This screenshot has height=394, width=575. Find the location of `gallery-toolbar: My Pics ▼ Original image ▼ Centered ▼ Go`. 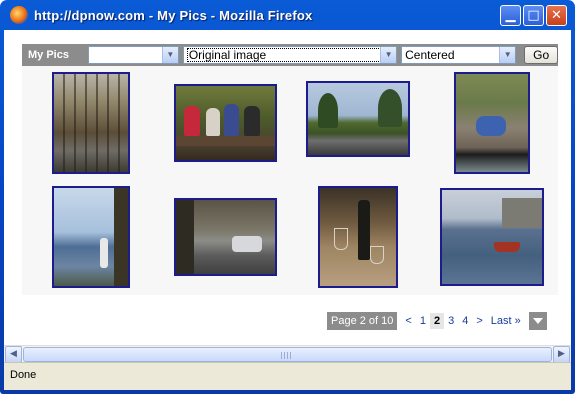

gallery-toolbar: My Pics ▼ Original image ▼ Centered ▼ Go is located at coordinates (290, 55).